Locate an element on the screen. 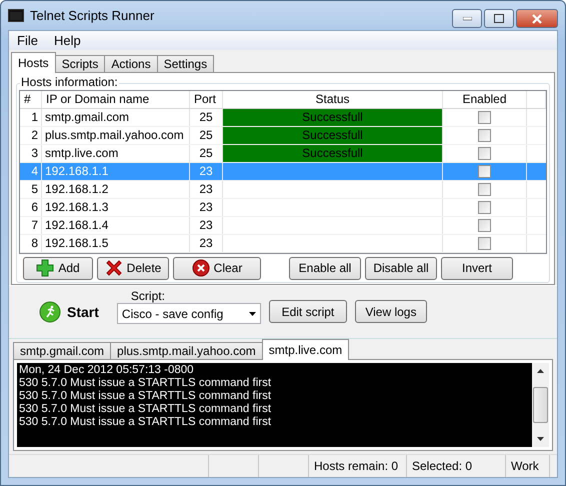  toolbar-button: Invert is located at coordinates (477, 268).